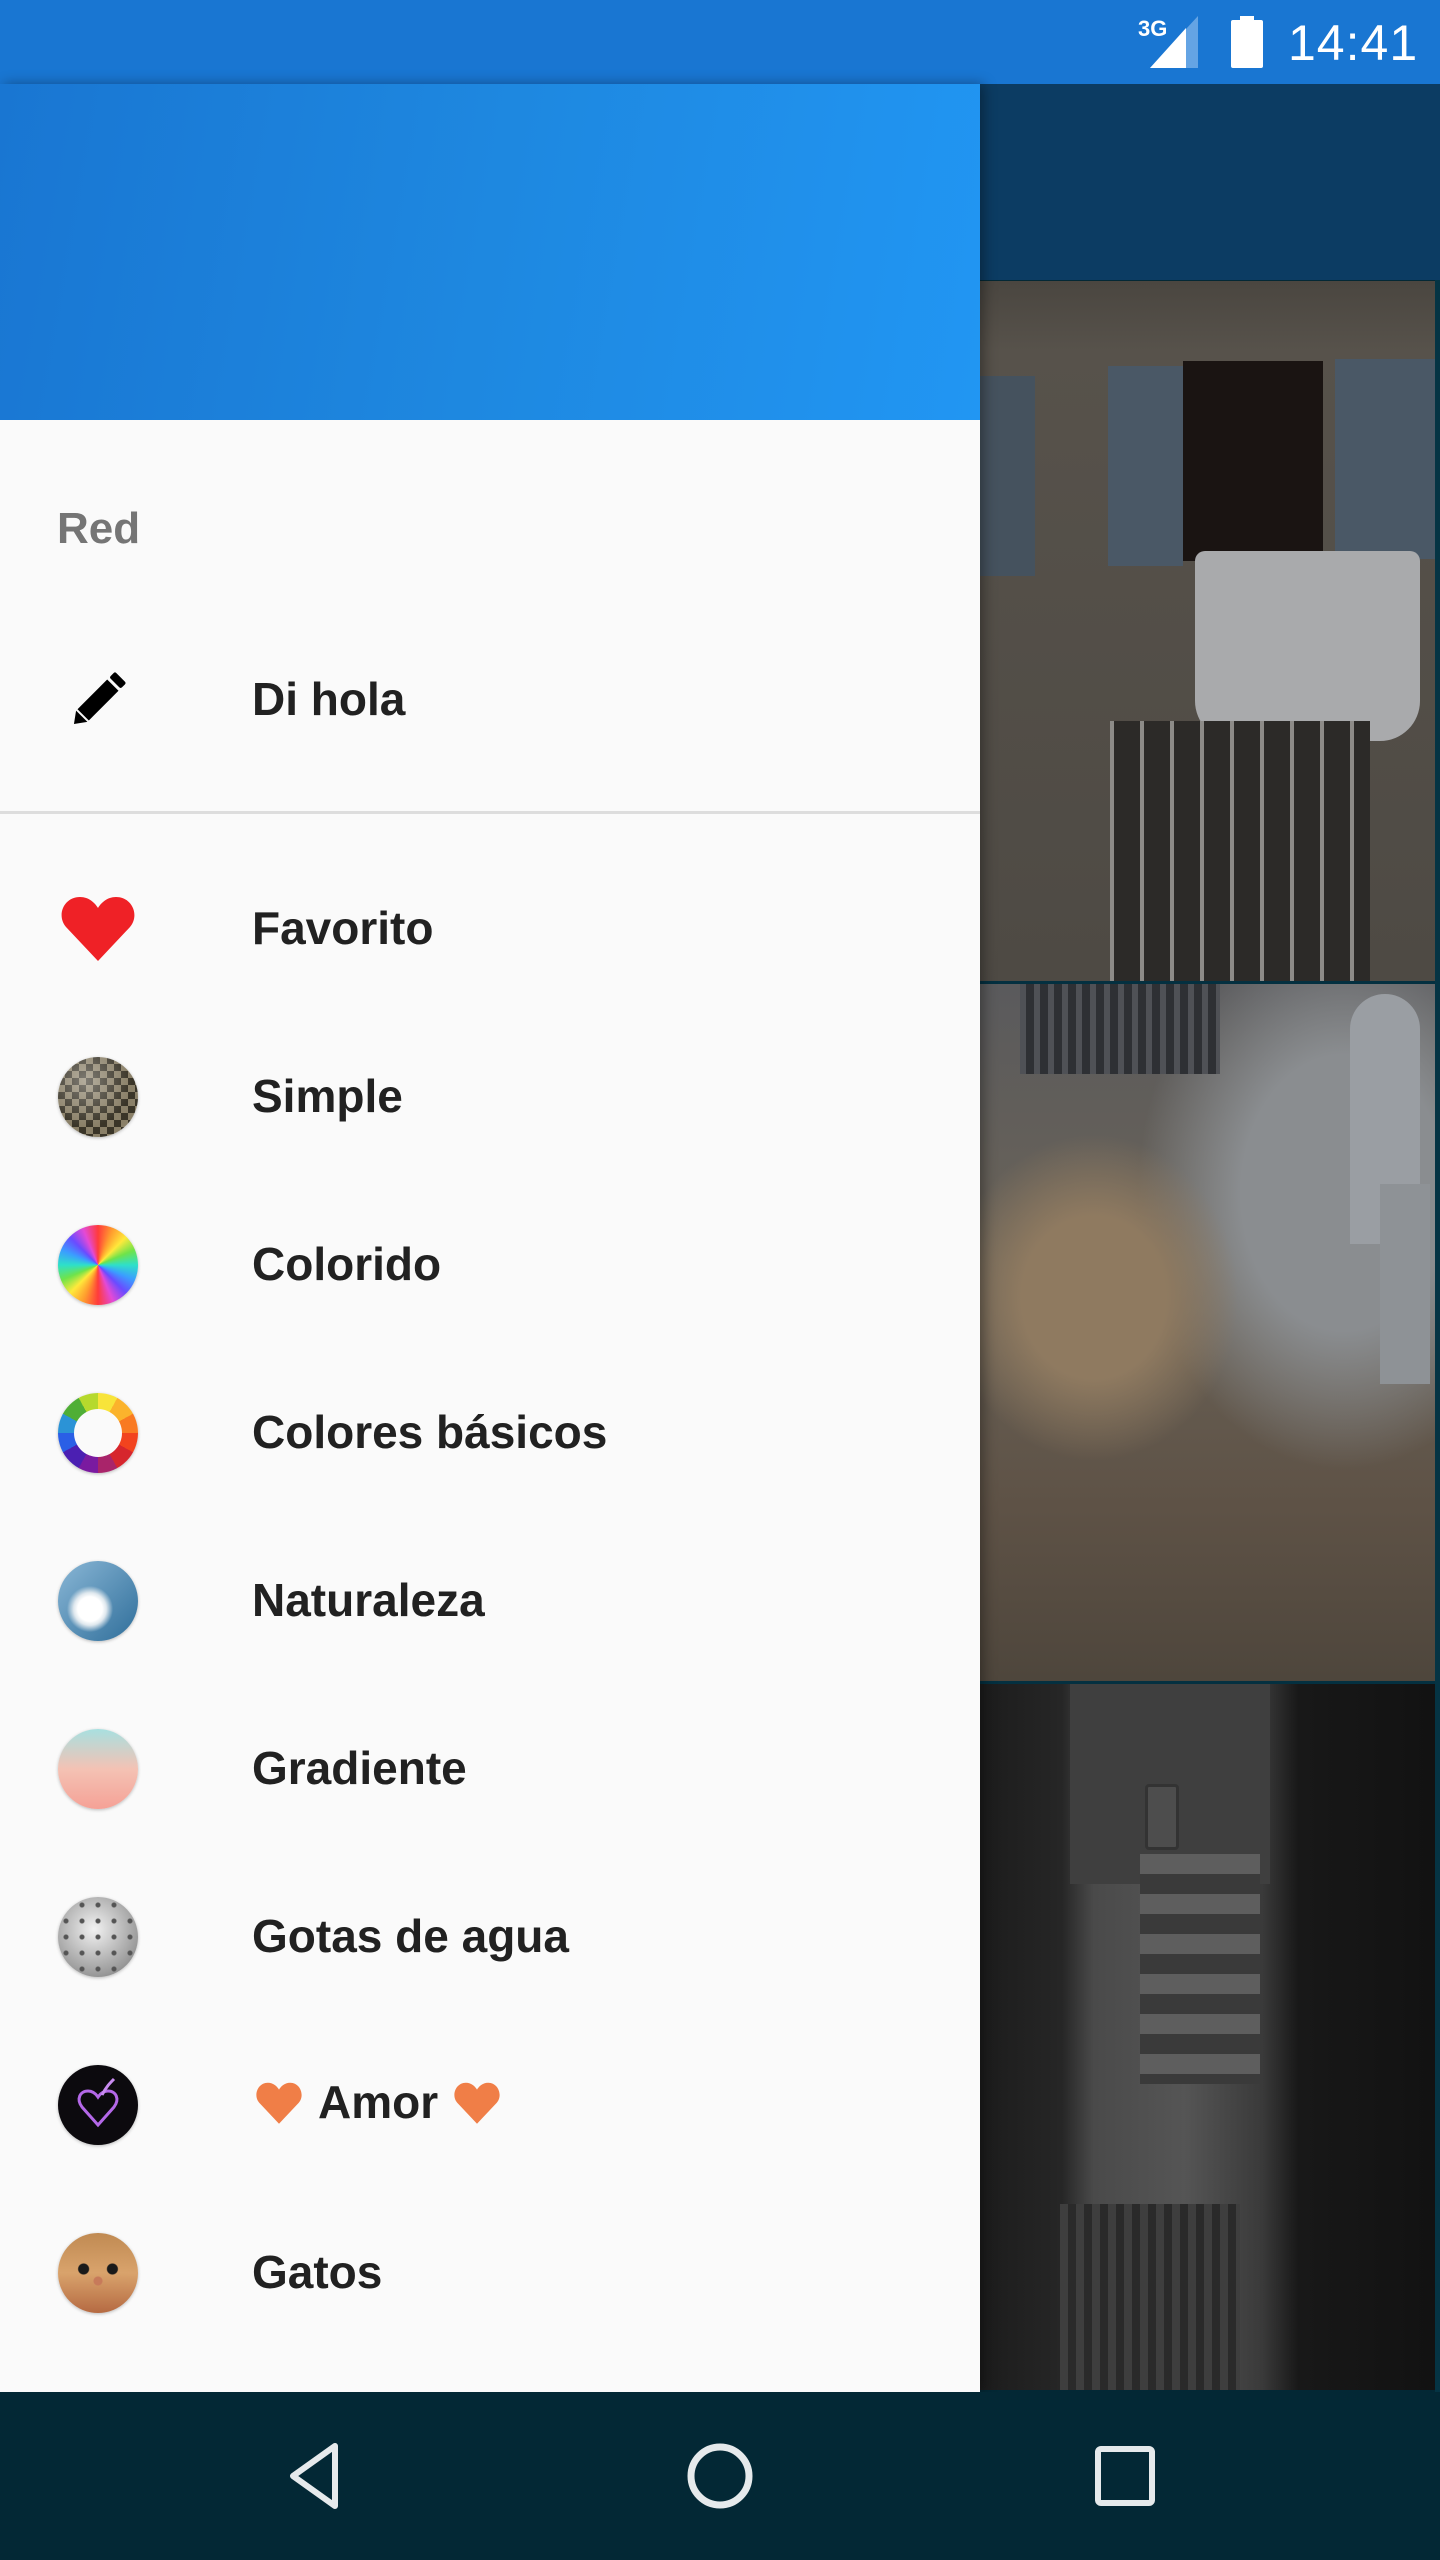  I want to click on water-drops-icon, so click(98, 1937).